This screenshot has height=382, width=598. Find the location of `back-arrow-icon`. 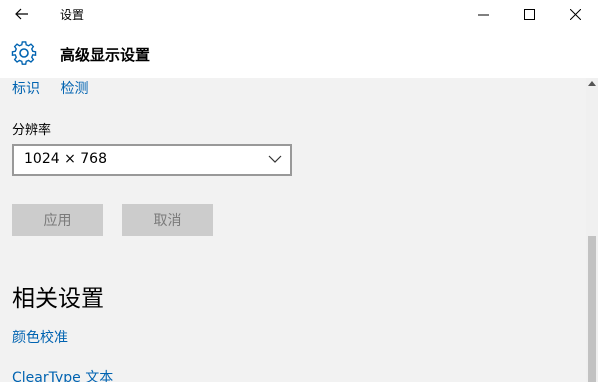

back-arrow-icon is located at coordinates (21, 14).